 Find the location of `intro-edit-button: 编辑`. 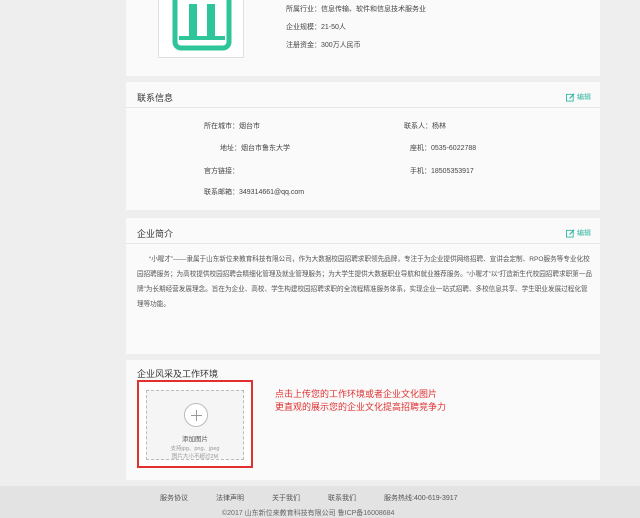

intro-edit-button: 编辑 is located at coordinates (578, 233).